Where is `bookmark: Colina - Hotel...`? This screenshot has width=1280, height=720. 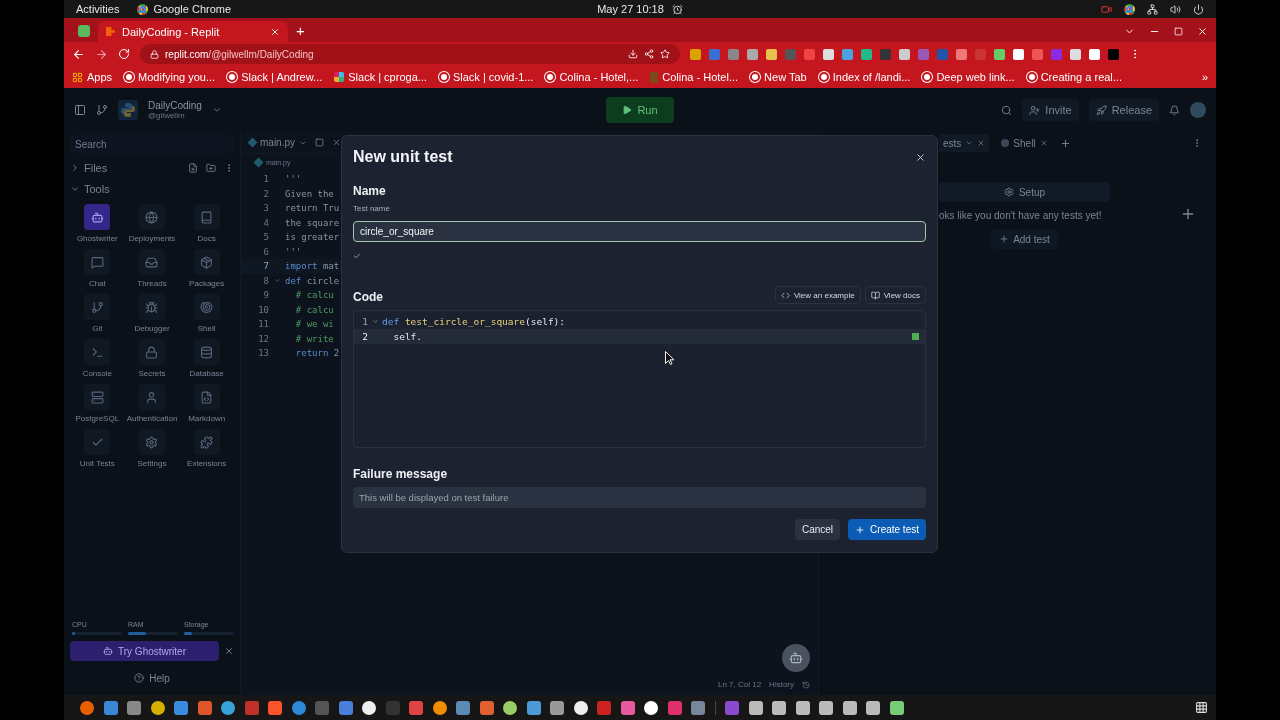 bookmark: Colina - Hotel... is located at coordinates (694, 77).